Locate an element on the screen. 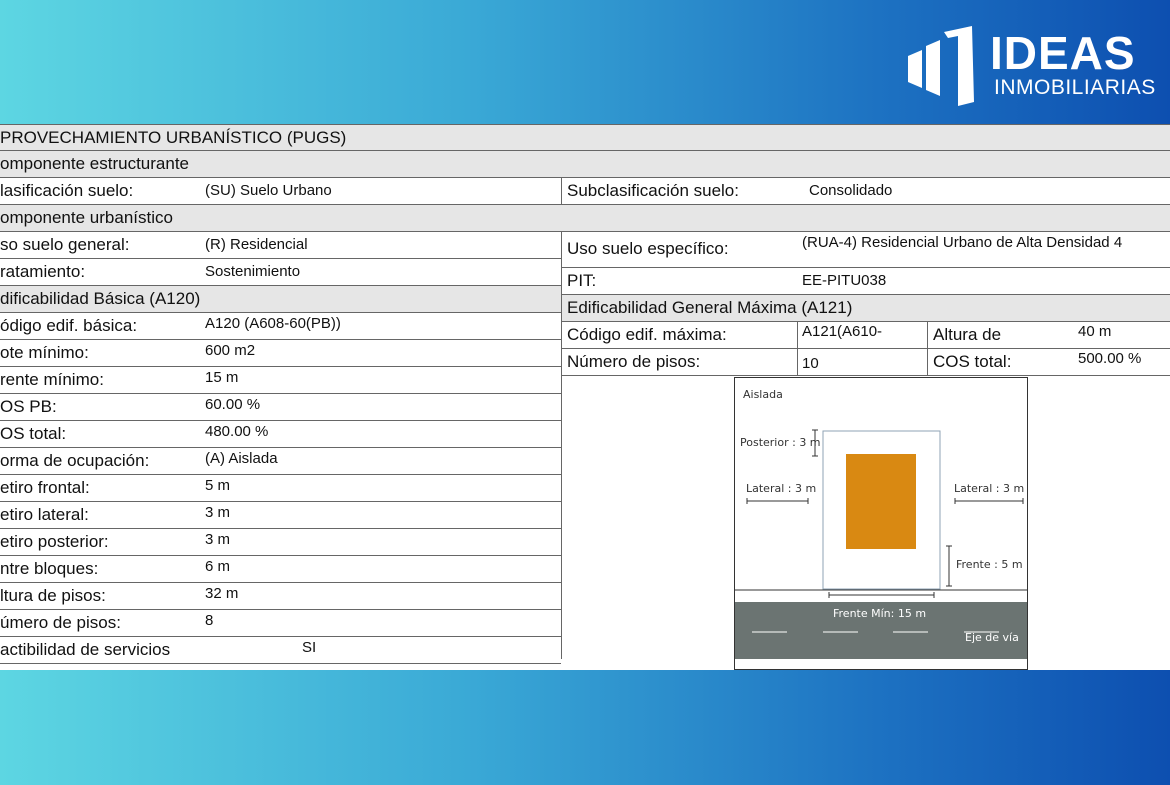 The image size is (1170, 785). codigo-max-value: A121(A610- is located at coordinates (842, 331).